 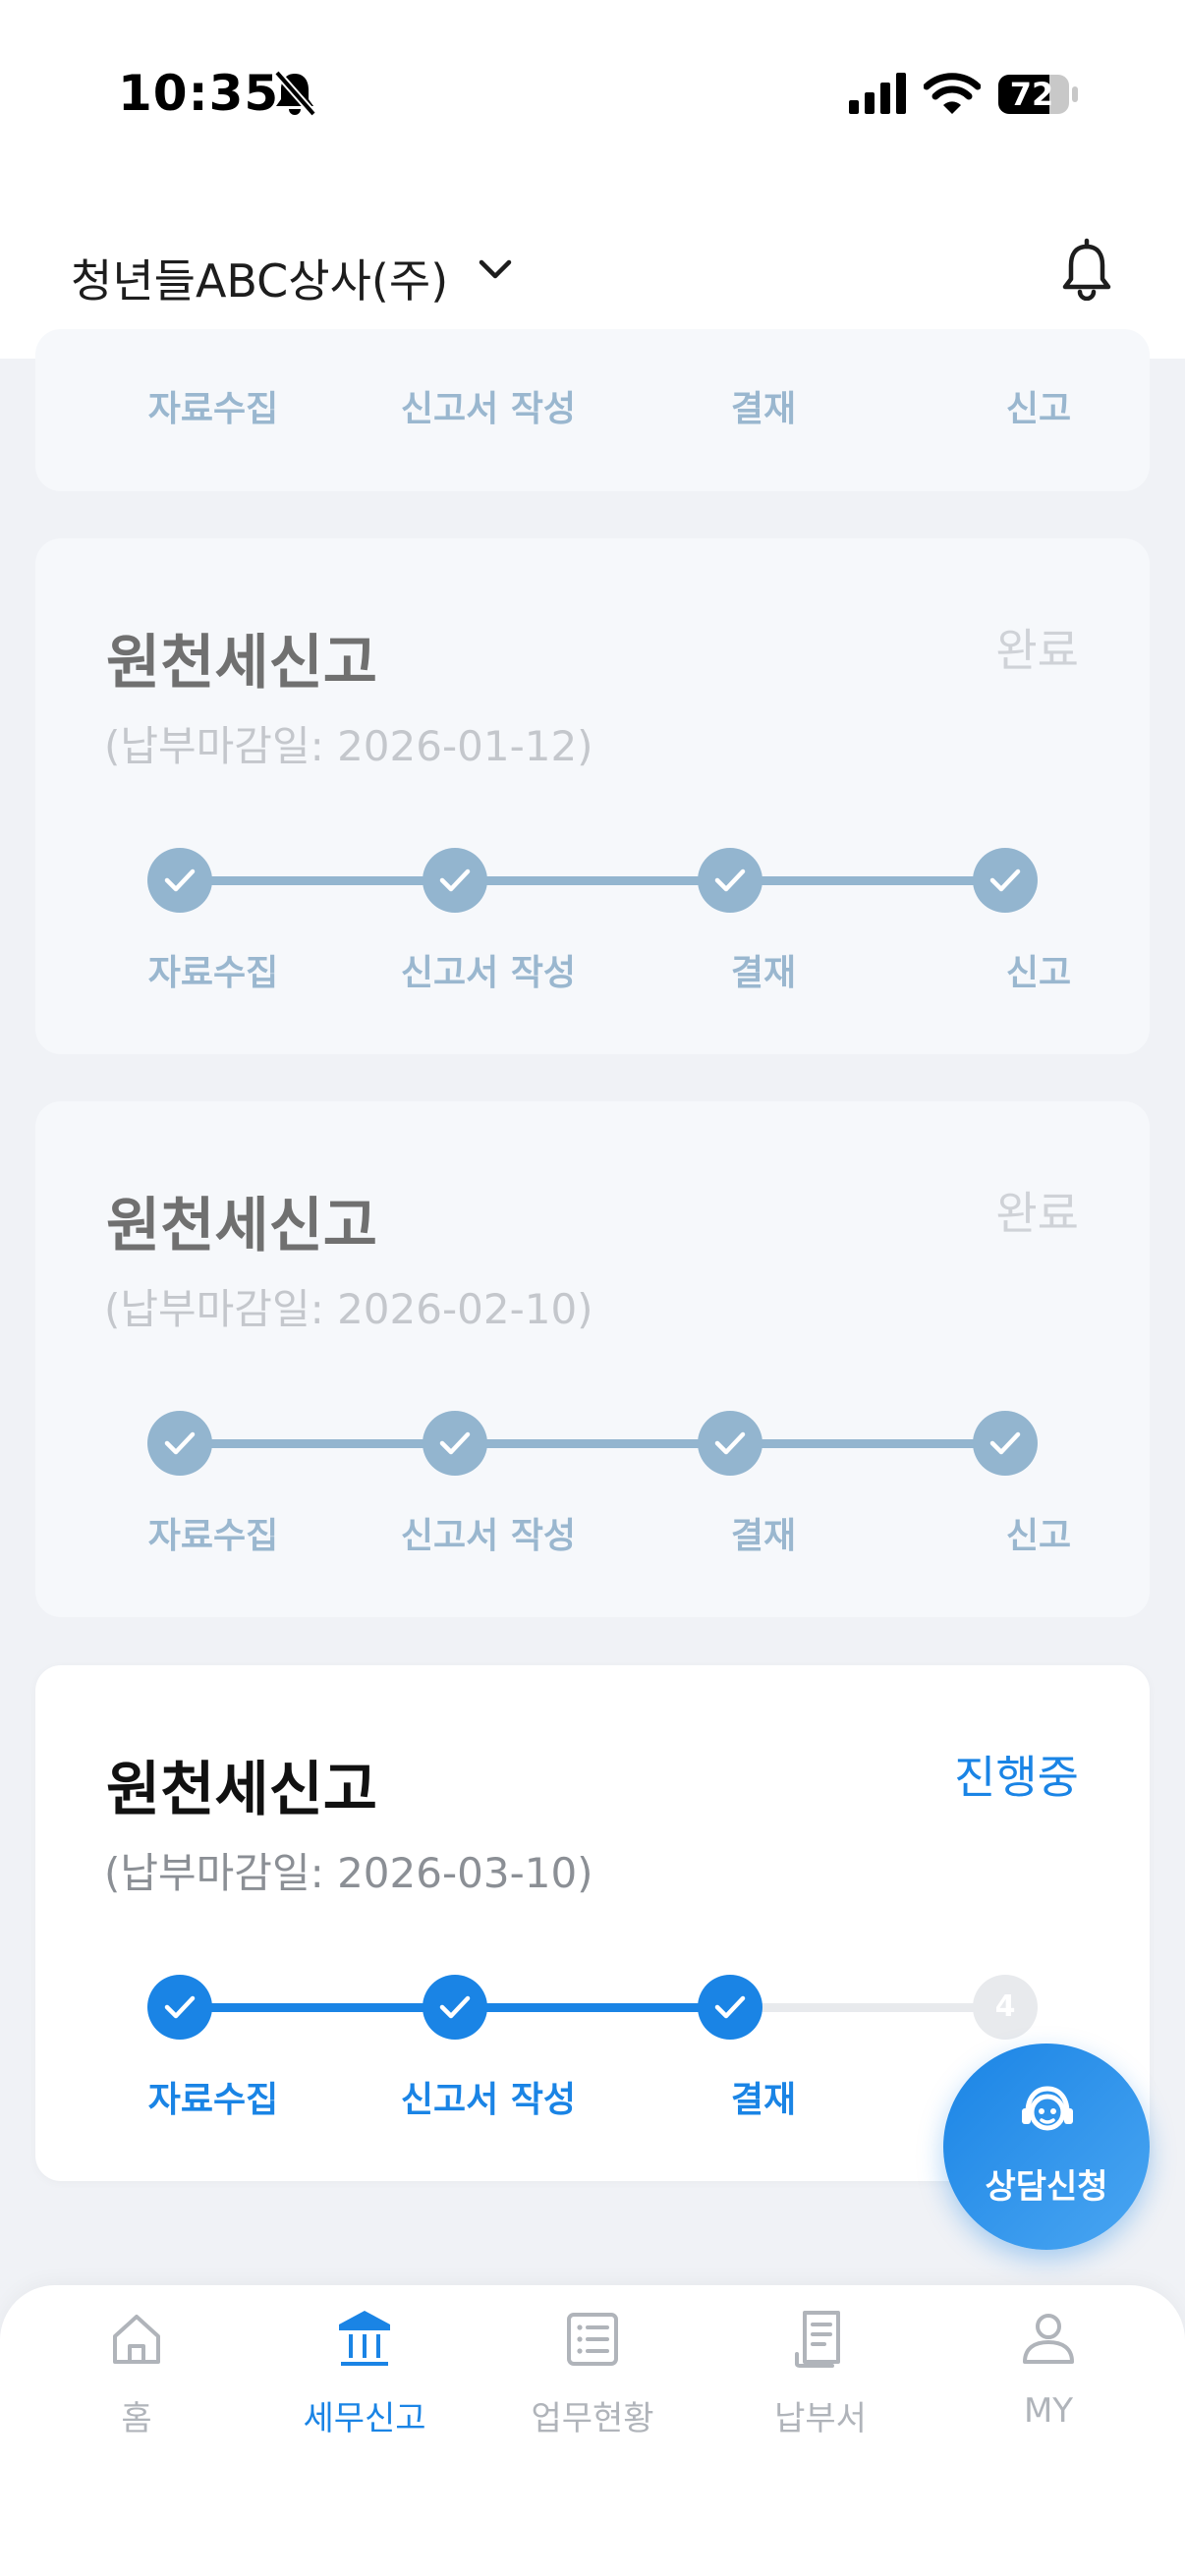 What do you see at coordinates (1087, 269) in the screenshot?
I see `notification-bell-icon` at bounding box center [1087, 269].